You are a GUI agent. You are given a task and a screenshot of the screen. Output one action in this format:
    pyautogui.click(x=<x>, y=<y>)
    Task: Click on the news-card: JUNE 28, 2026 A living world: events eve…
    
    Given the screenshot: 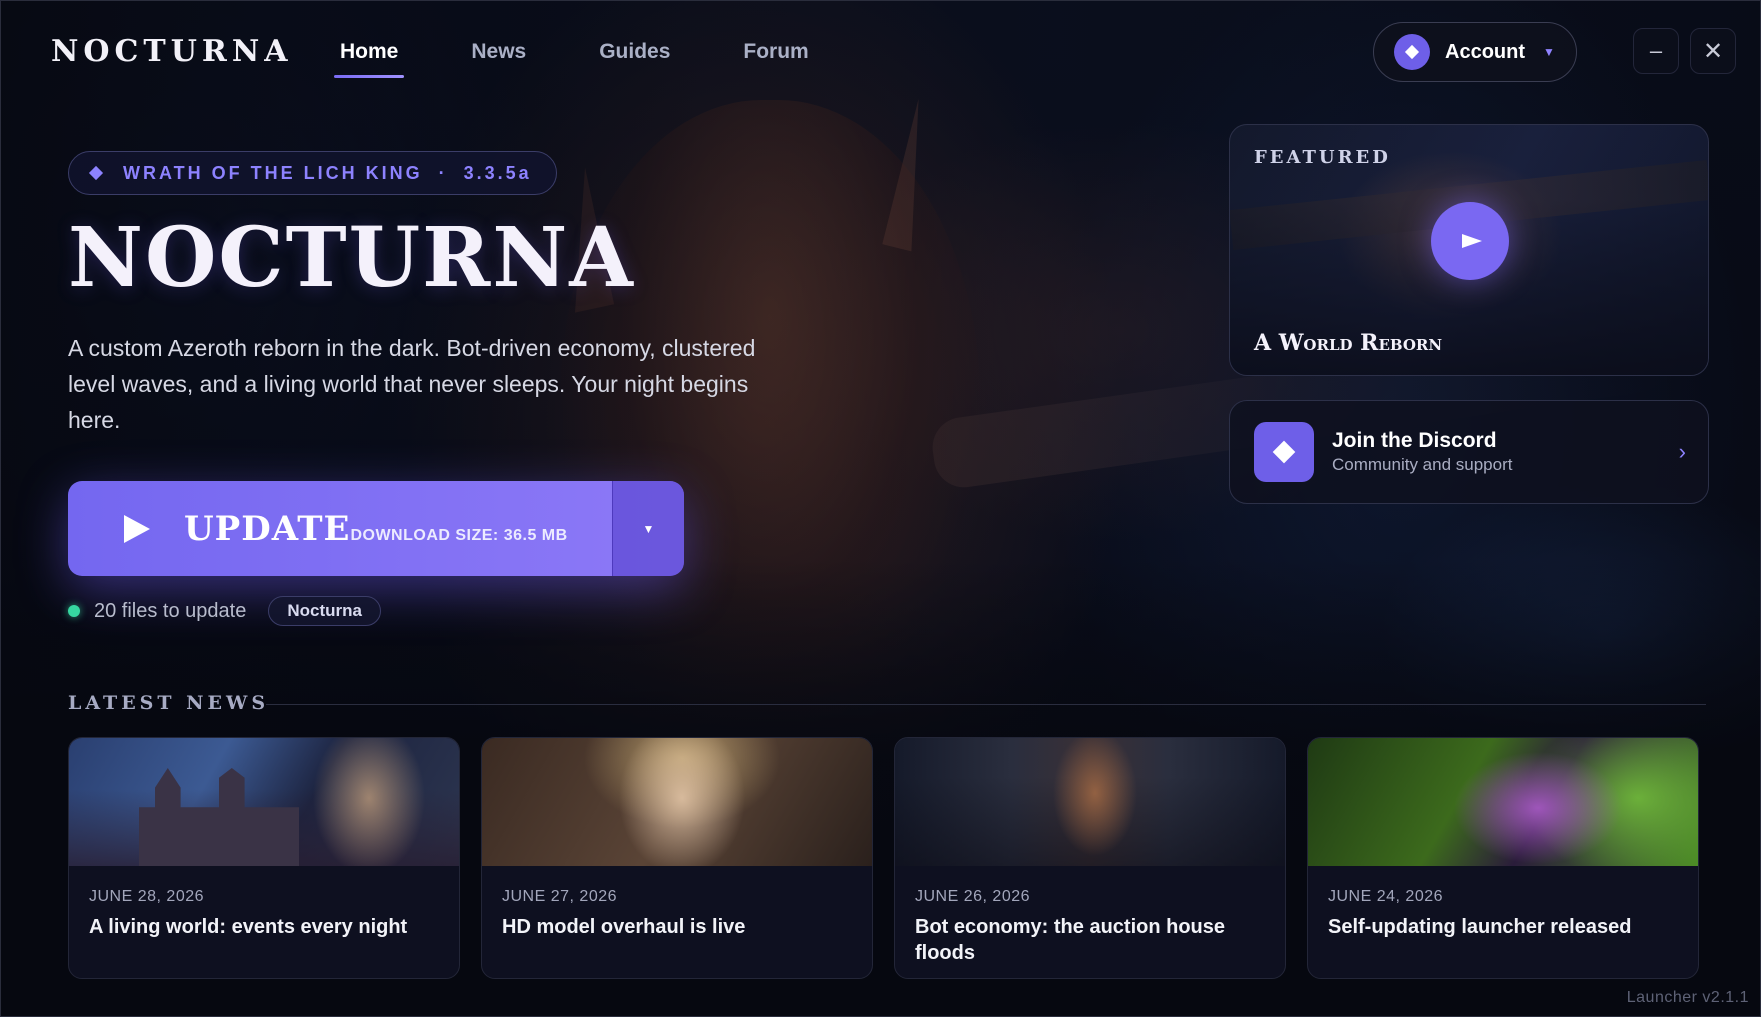 What is the action you would take?
    pyautogui.click(x=264, y=858)
    